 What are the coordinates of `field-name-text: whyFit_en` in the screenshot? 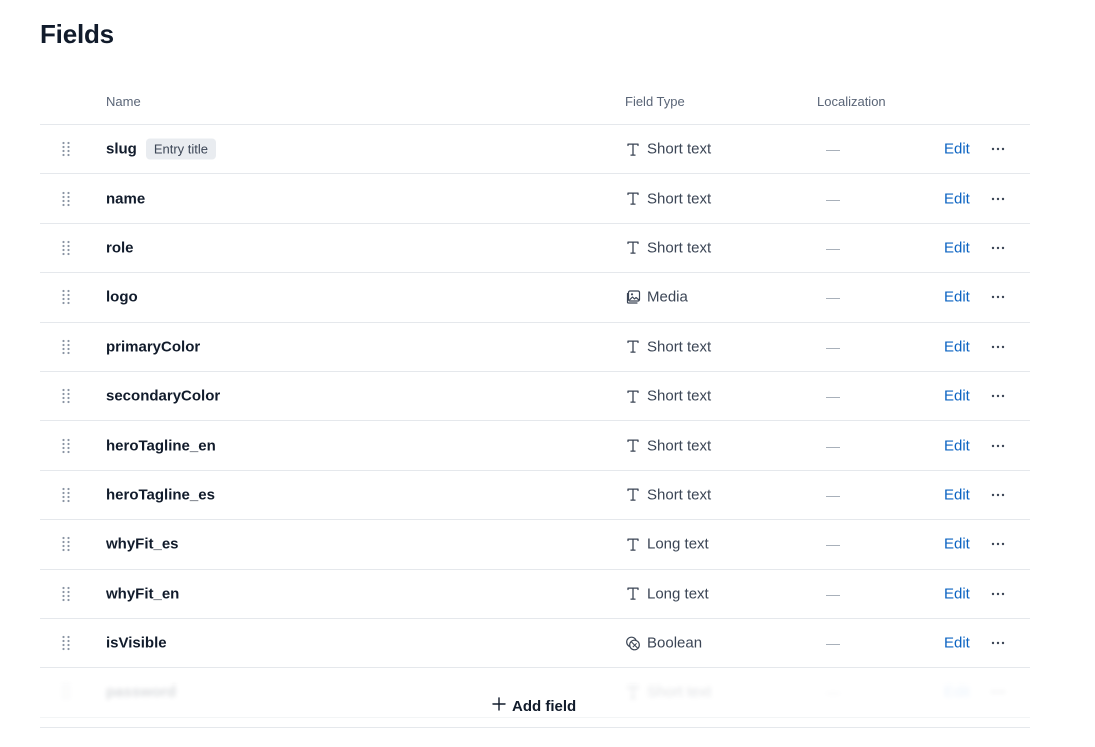 It's located at (143, 594).